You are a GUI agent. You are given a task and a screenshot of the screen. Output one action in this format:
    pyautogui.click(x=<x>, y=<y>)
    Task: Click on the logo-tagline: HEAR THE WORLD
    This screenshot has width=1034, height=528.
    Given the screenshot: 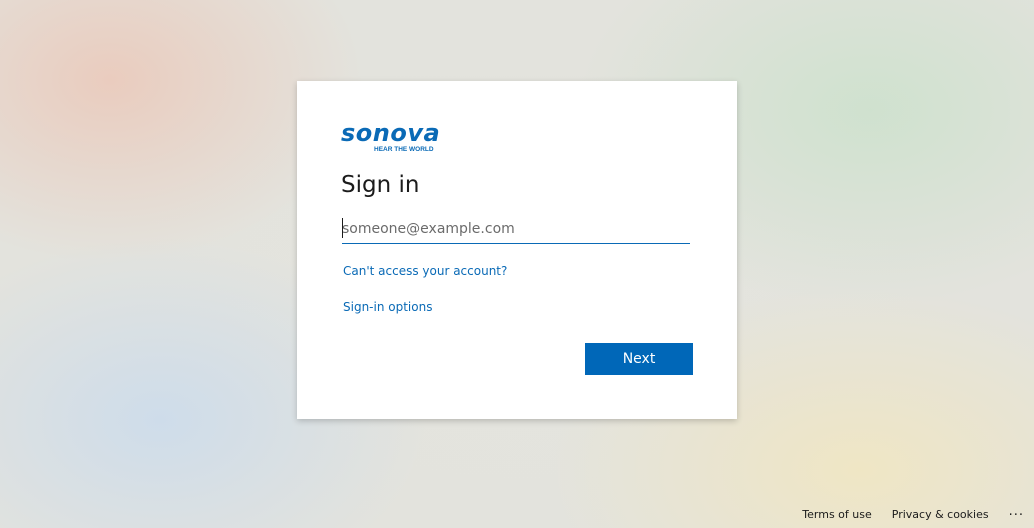 What is the action you would take?
    pyautogui.click(x=404, y=149)
    